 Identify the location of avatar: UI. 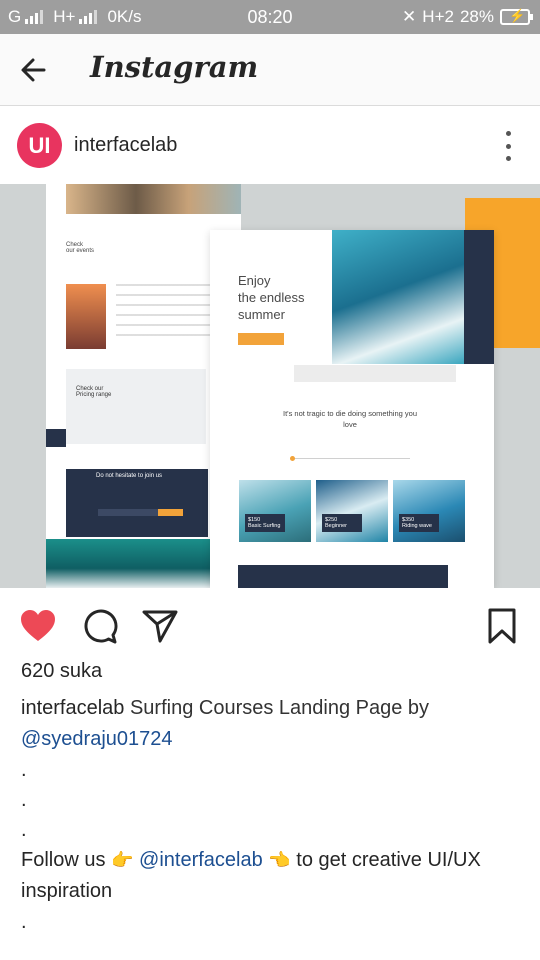
(39, 145).